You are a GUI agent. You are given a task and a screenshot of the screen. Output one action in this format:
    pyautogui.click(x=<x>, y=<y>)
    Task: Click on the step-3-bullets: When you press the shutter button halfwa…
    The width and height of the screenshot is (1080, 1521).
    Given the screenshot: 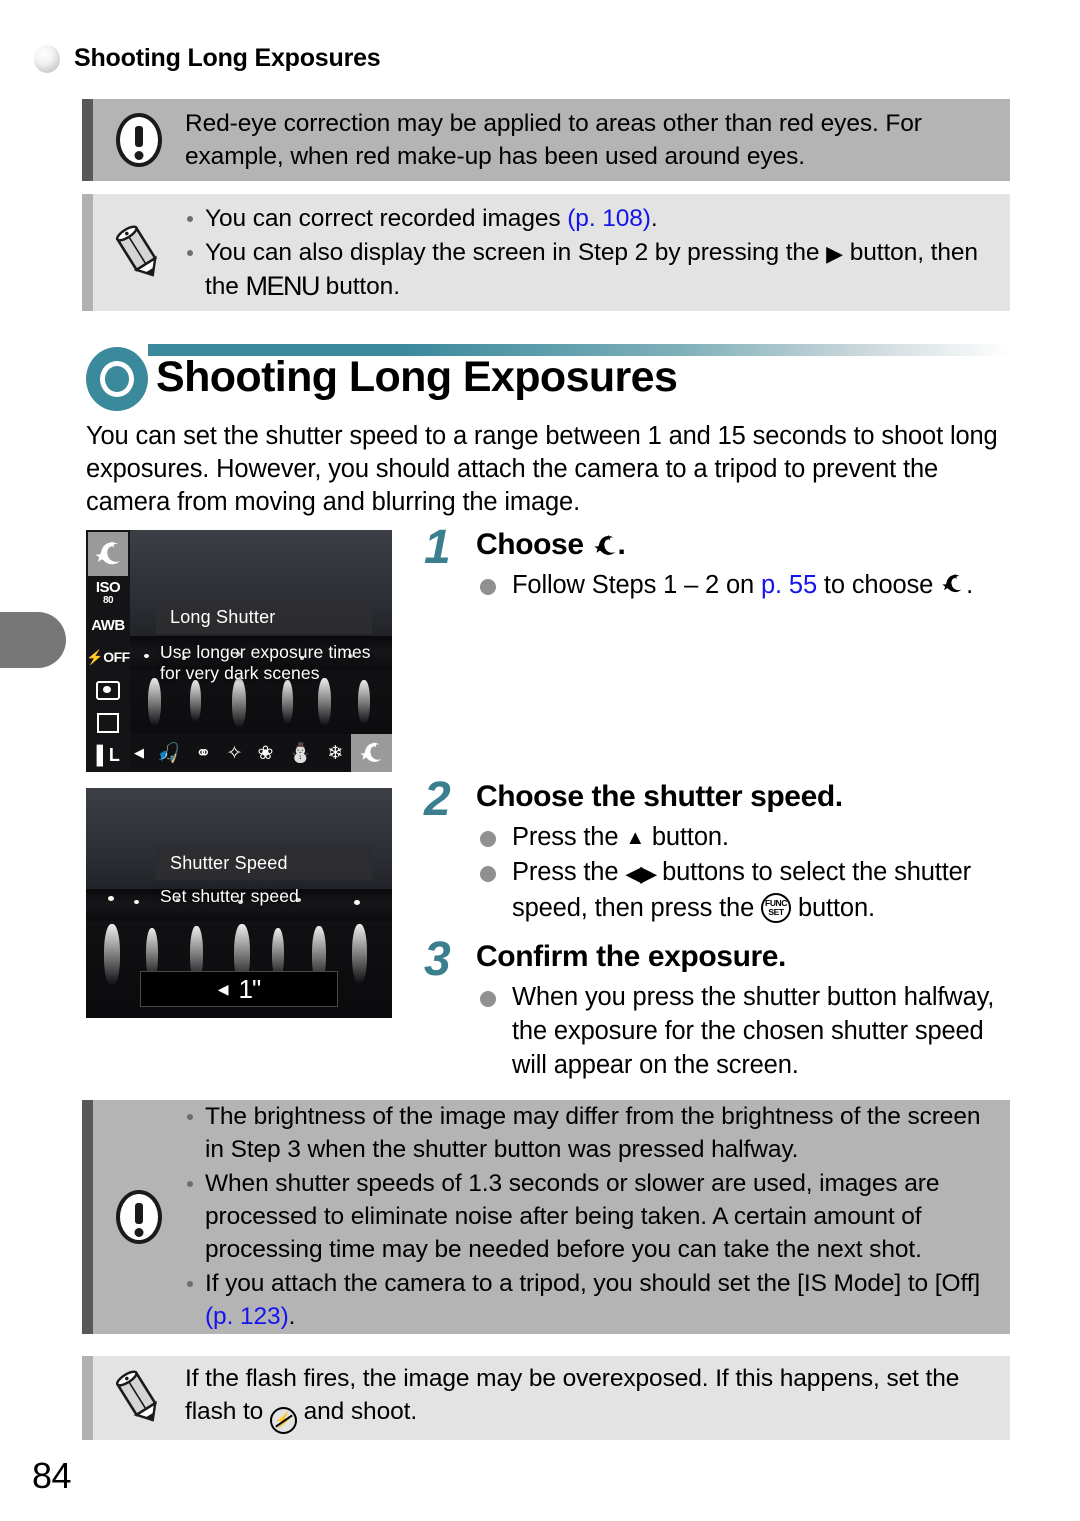 What is the action you would take?
    pyautogui.click(x=741, y=1031)
    